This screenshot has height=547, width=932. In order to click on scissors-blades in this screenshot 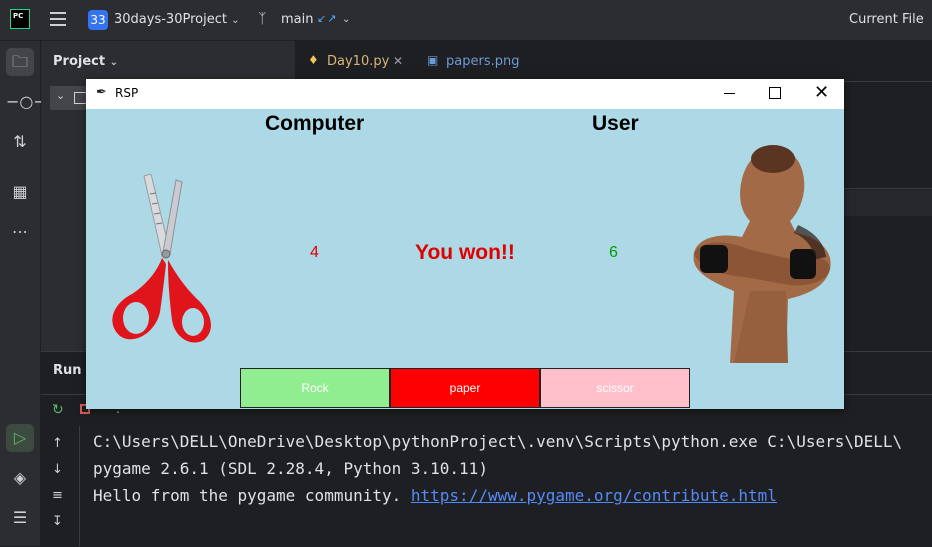, I will do `click(163, 216)`.